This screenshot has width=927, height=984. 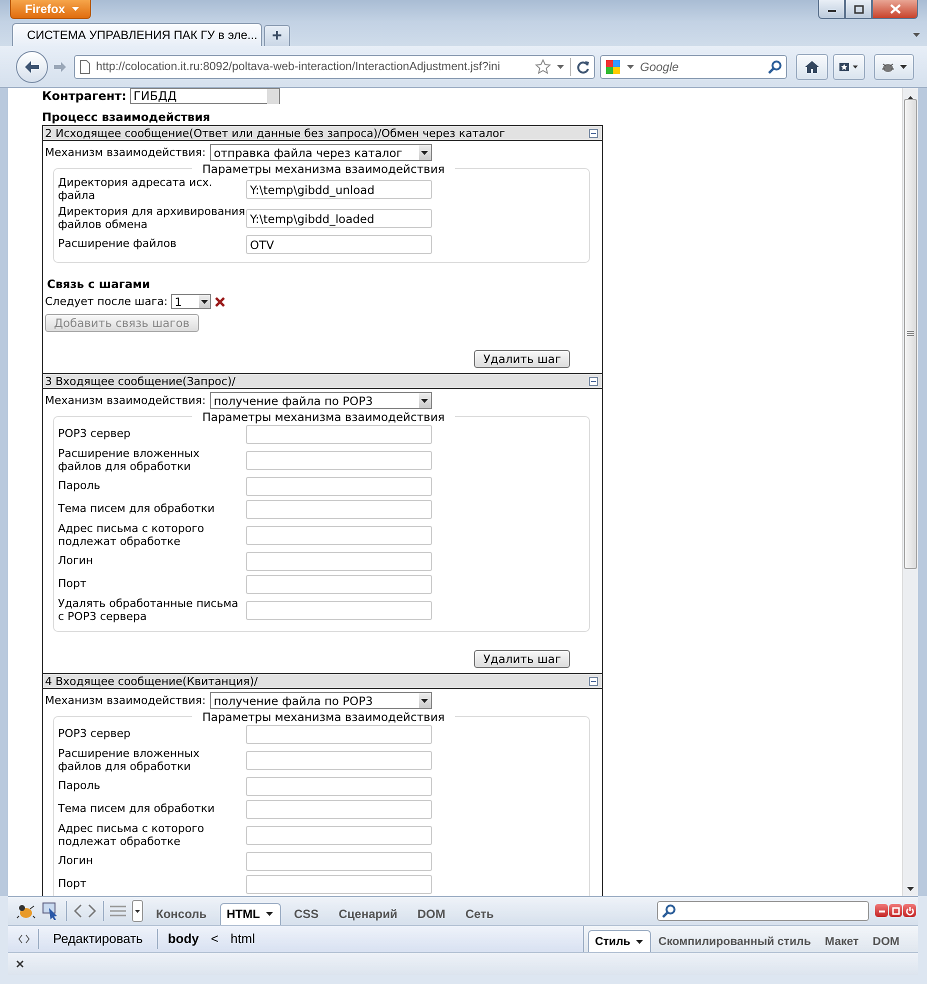 I want to click on breadcrumb-item: body, so click(x=183, y=938).